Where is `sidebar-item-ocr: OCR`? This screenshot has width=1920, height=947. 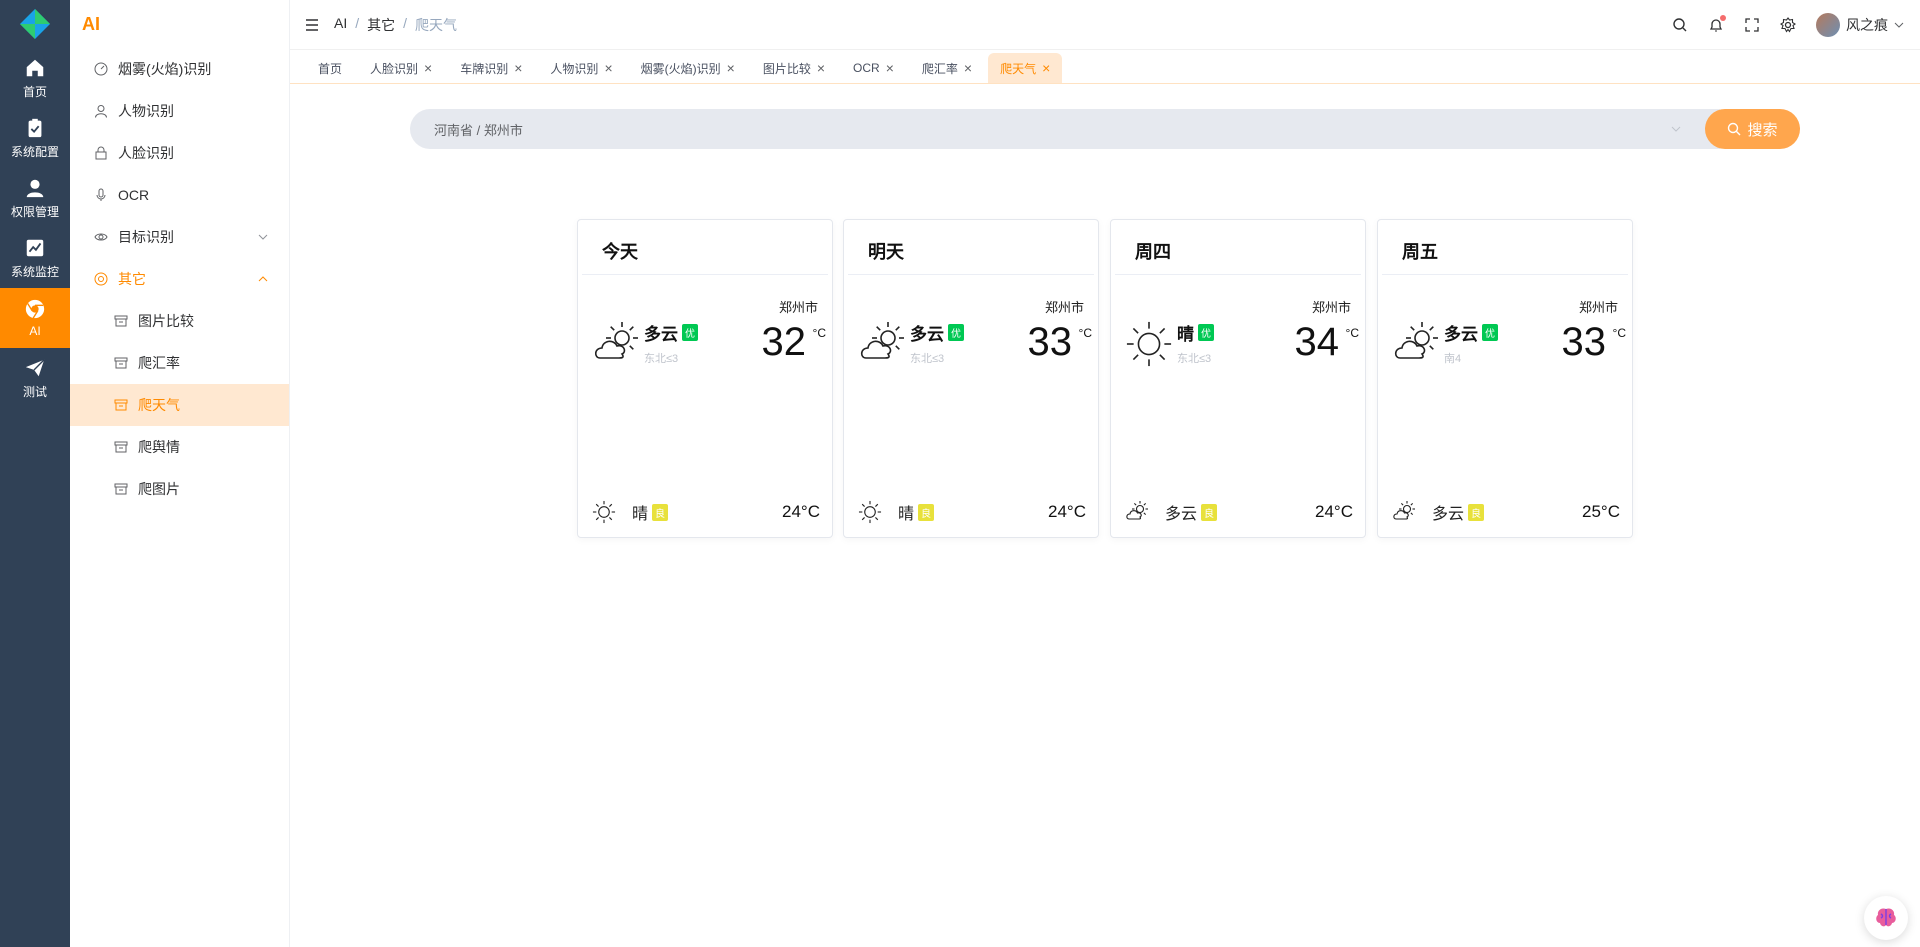
sidebar-item-ocr: OCR is located at coordinates (179, 195).